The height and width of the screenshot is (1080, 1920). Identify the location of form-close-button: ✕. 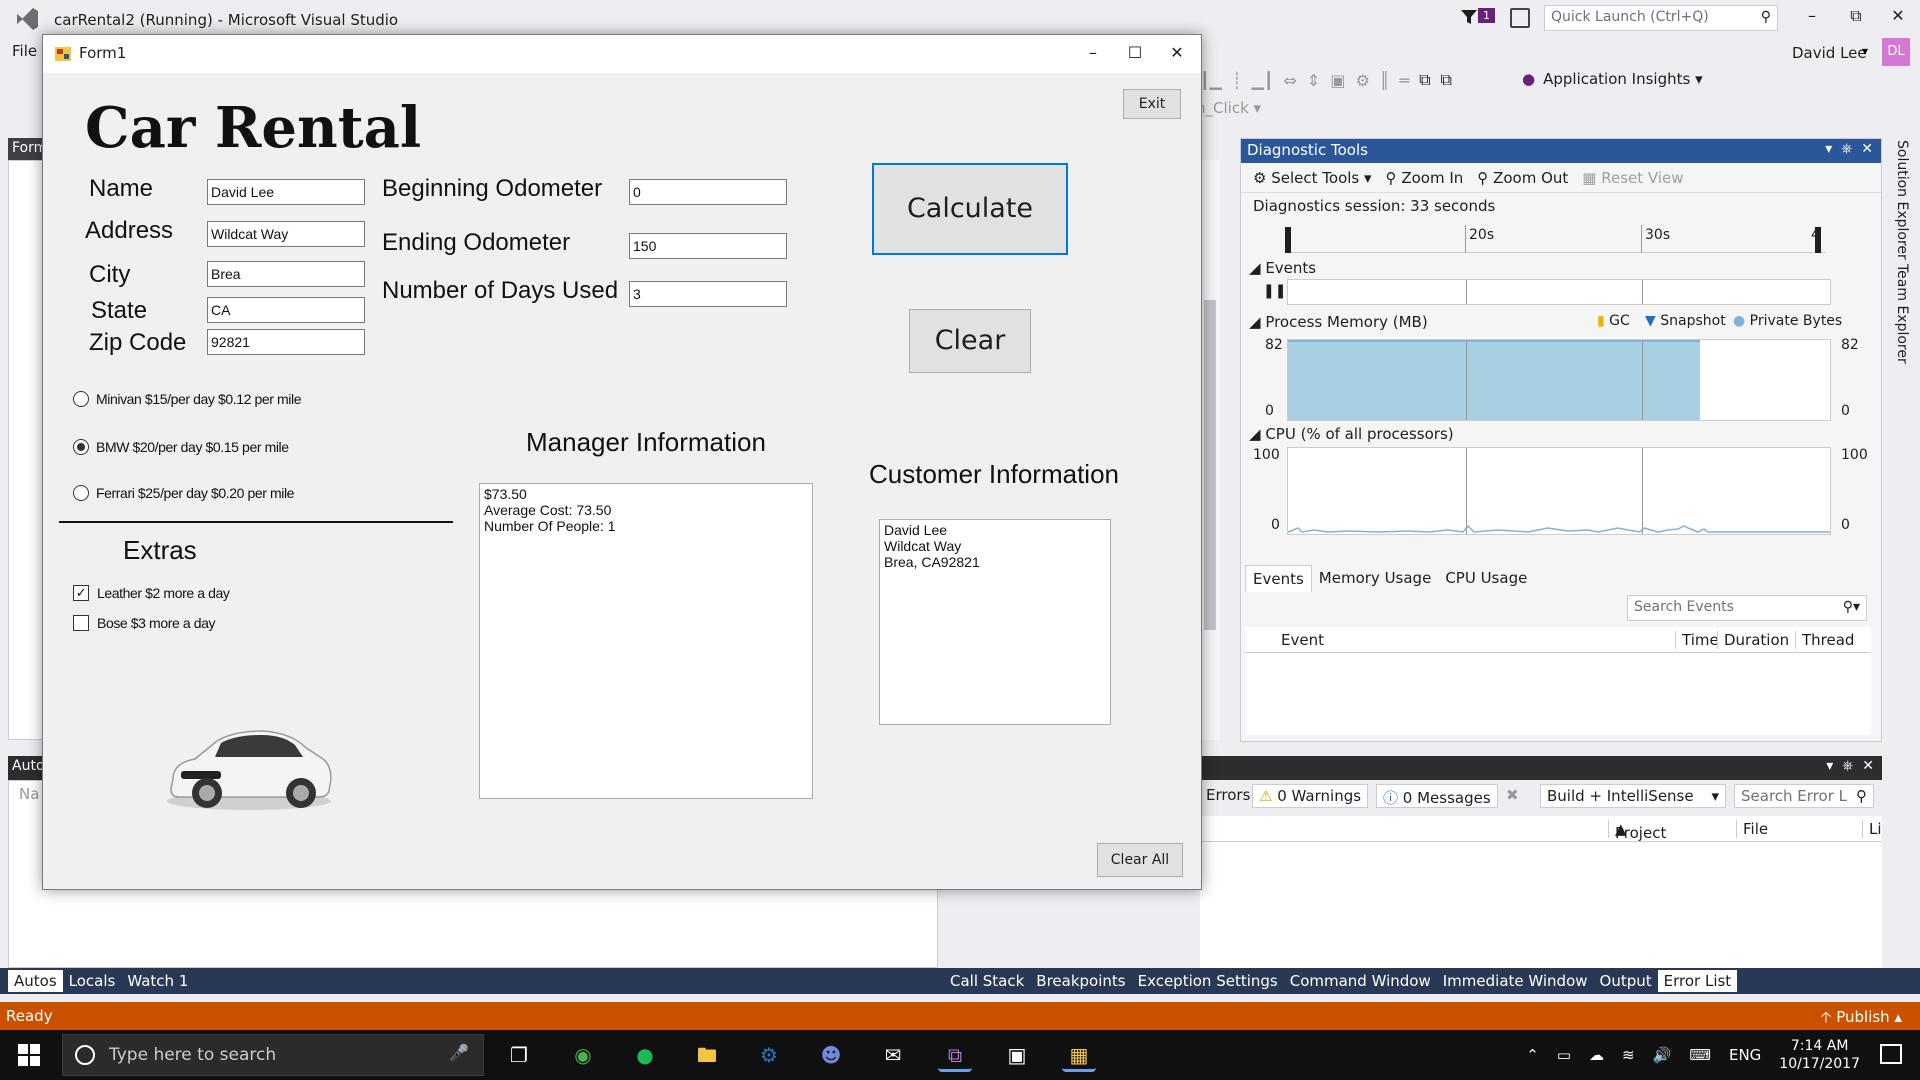
(1177, 54).